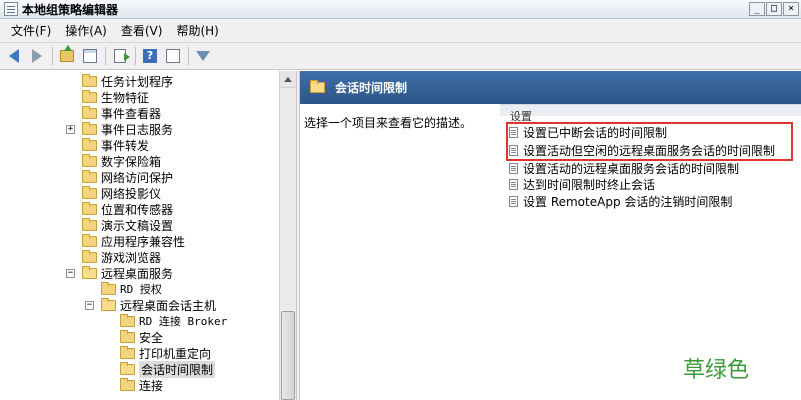 Image resolution: width=801 pixels, height=400 pixels. I want to click on toolbar: ?, so click(400, 56).